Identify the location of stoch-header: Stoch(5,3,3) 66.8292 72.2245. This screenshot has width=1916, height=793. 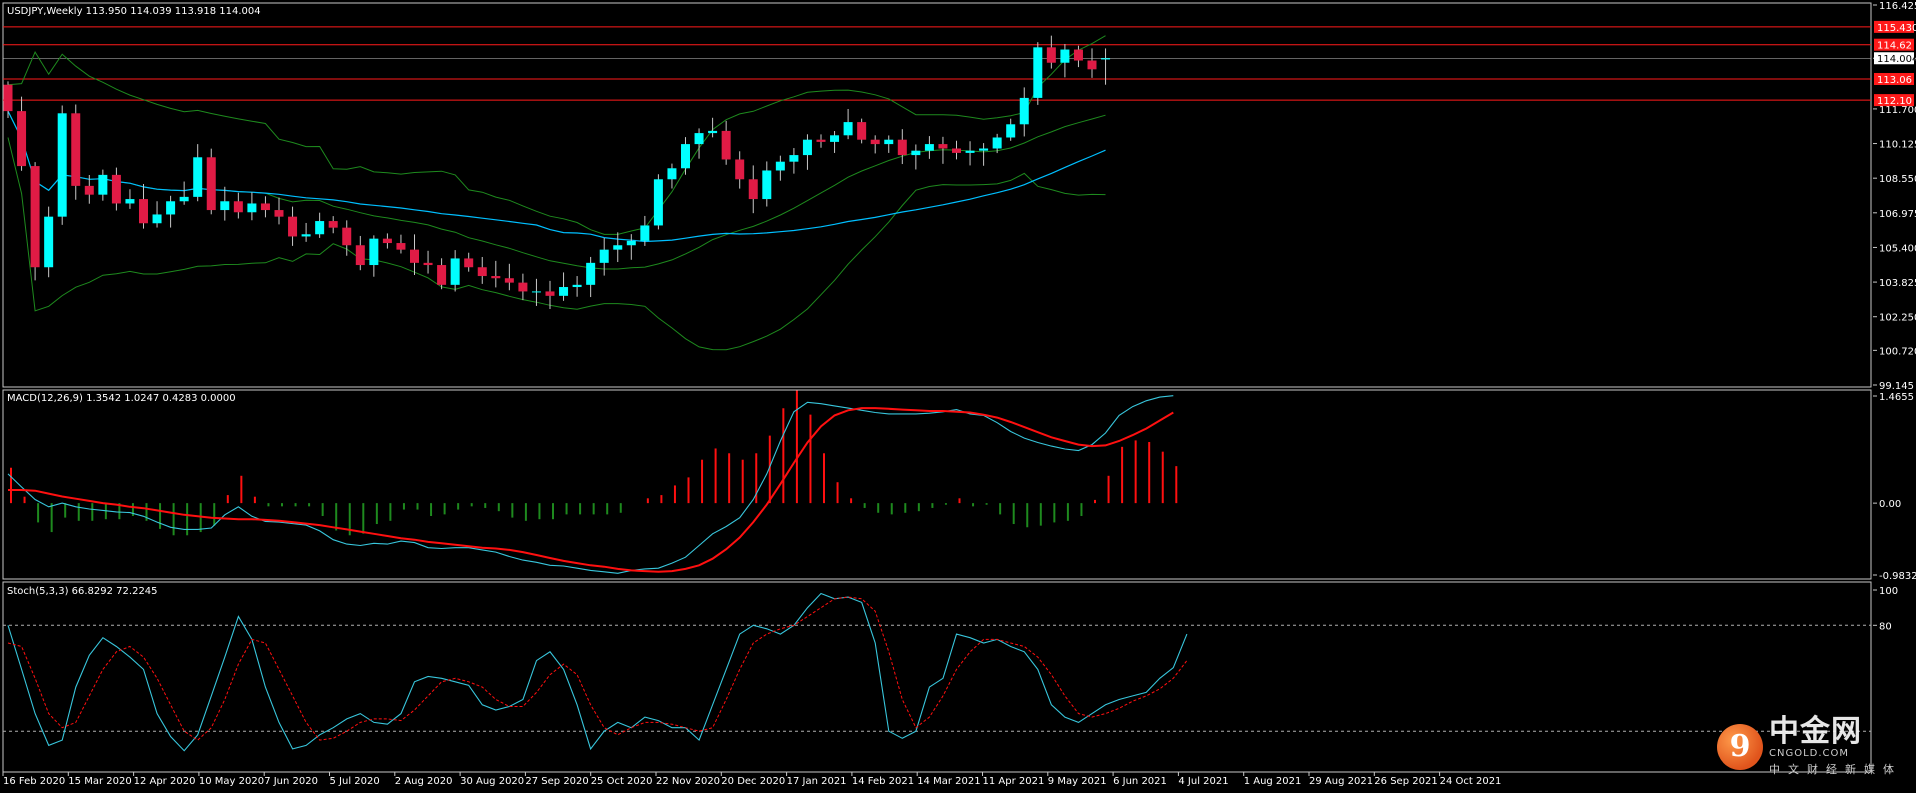
(82, 591).